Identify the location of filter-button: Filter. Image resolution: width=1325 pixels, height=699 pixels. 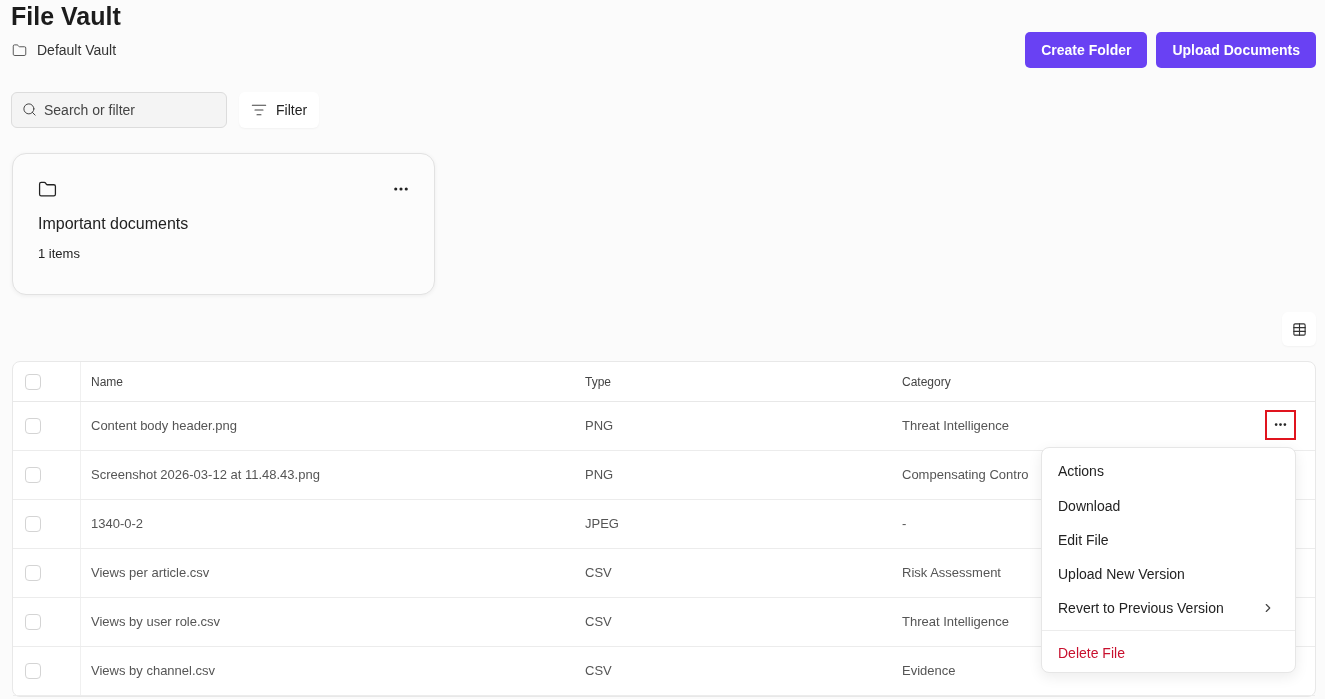
(279, 110).